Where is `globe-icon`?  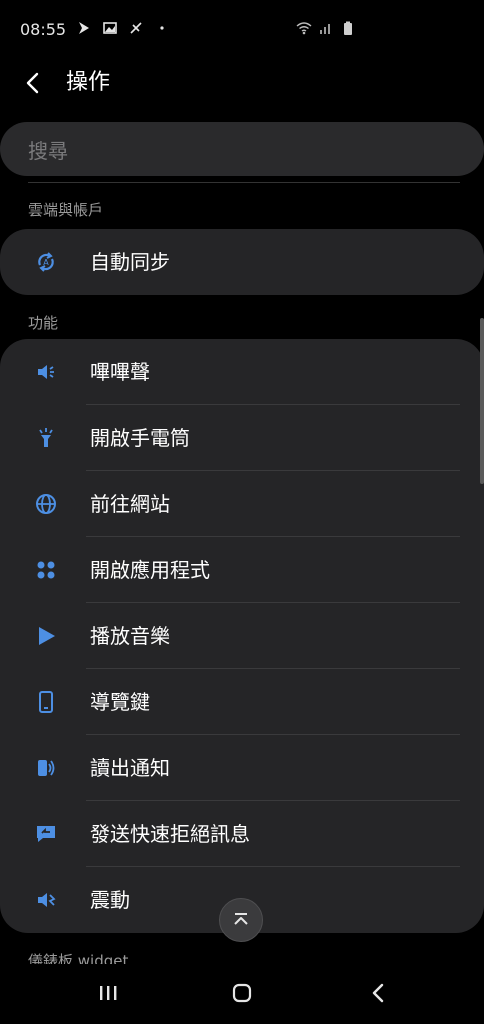 globe-icon is located at coordinates (46, 504).